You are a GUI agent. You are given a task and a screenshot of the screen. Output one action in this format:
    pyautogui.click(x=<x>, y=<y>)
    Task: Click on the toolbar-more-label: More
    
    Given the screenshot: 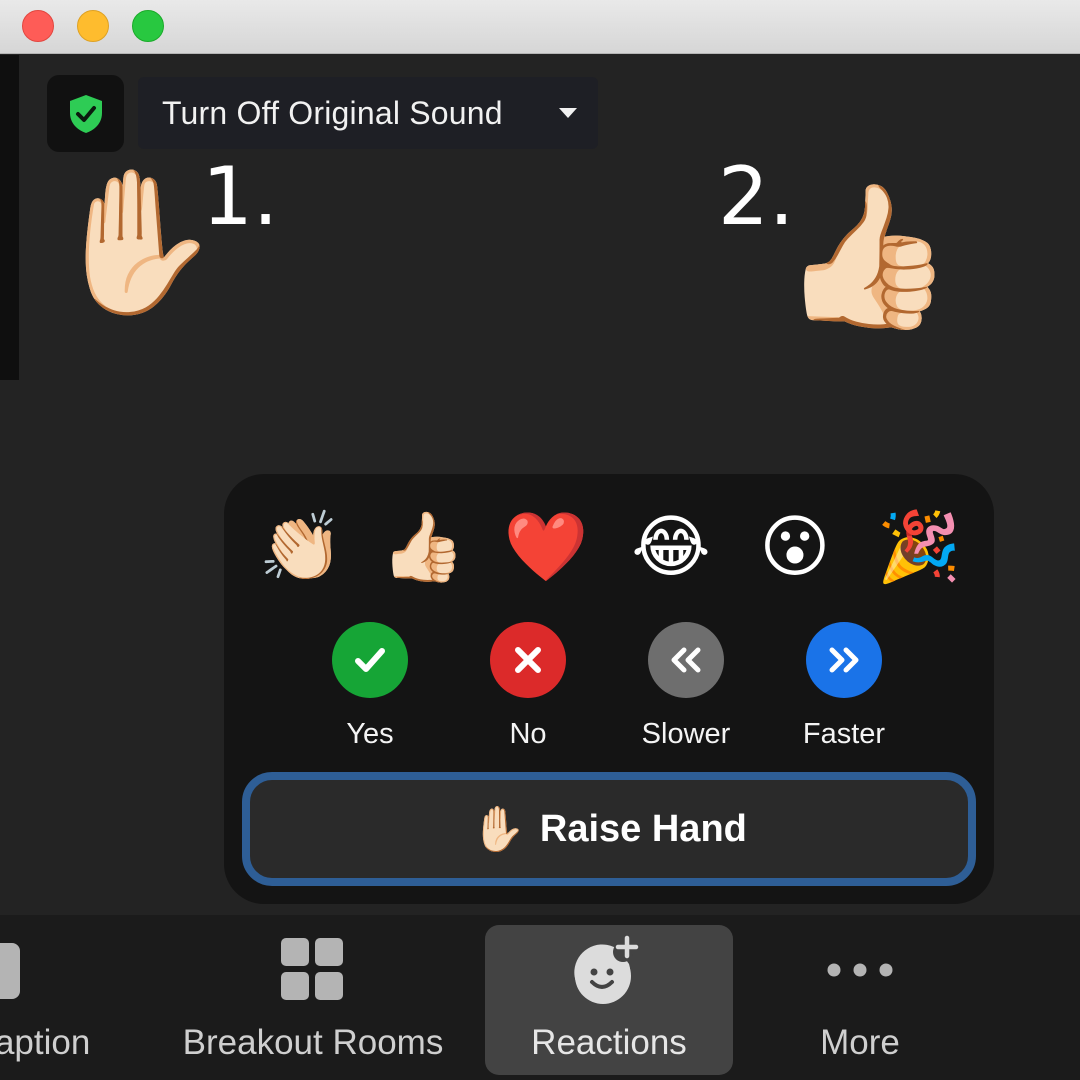 What is the action you would take?
    pyautogui.click(x=860, y=1042)
    